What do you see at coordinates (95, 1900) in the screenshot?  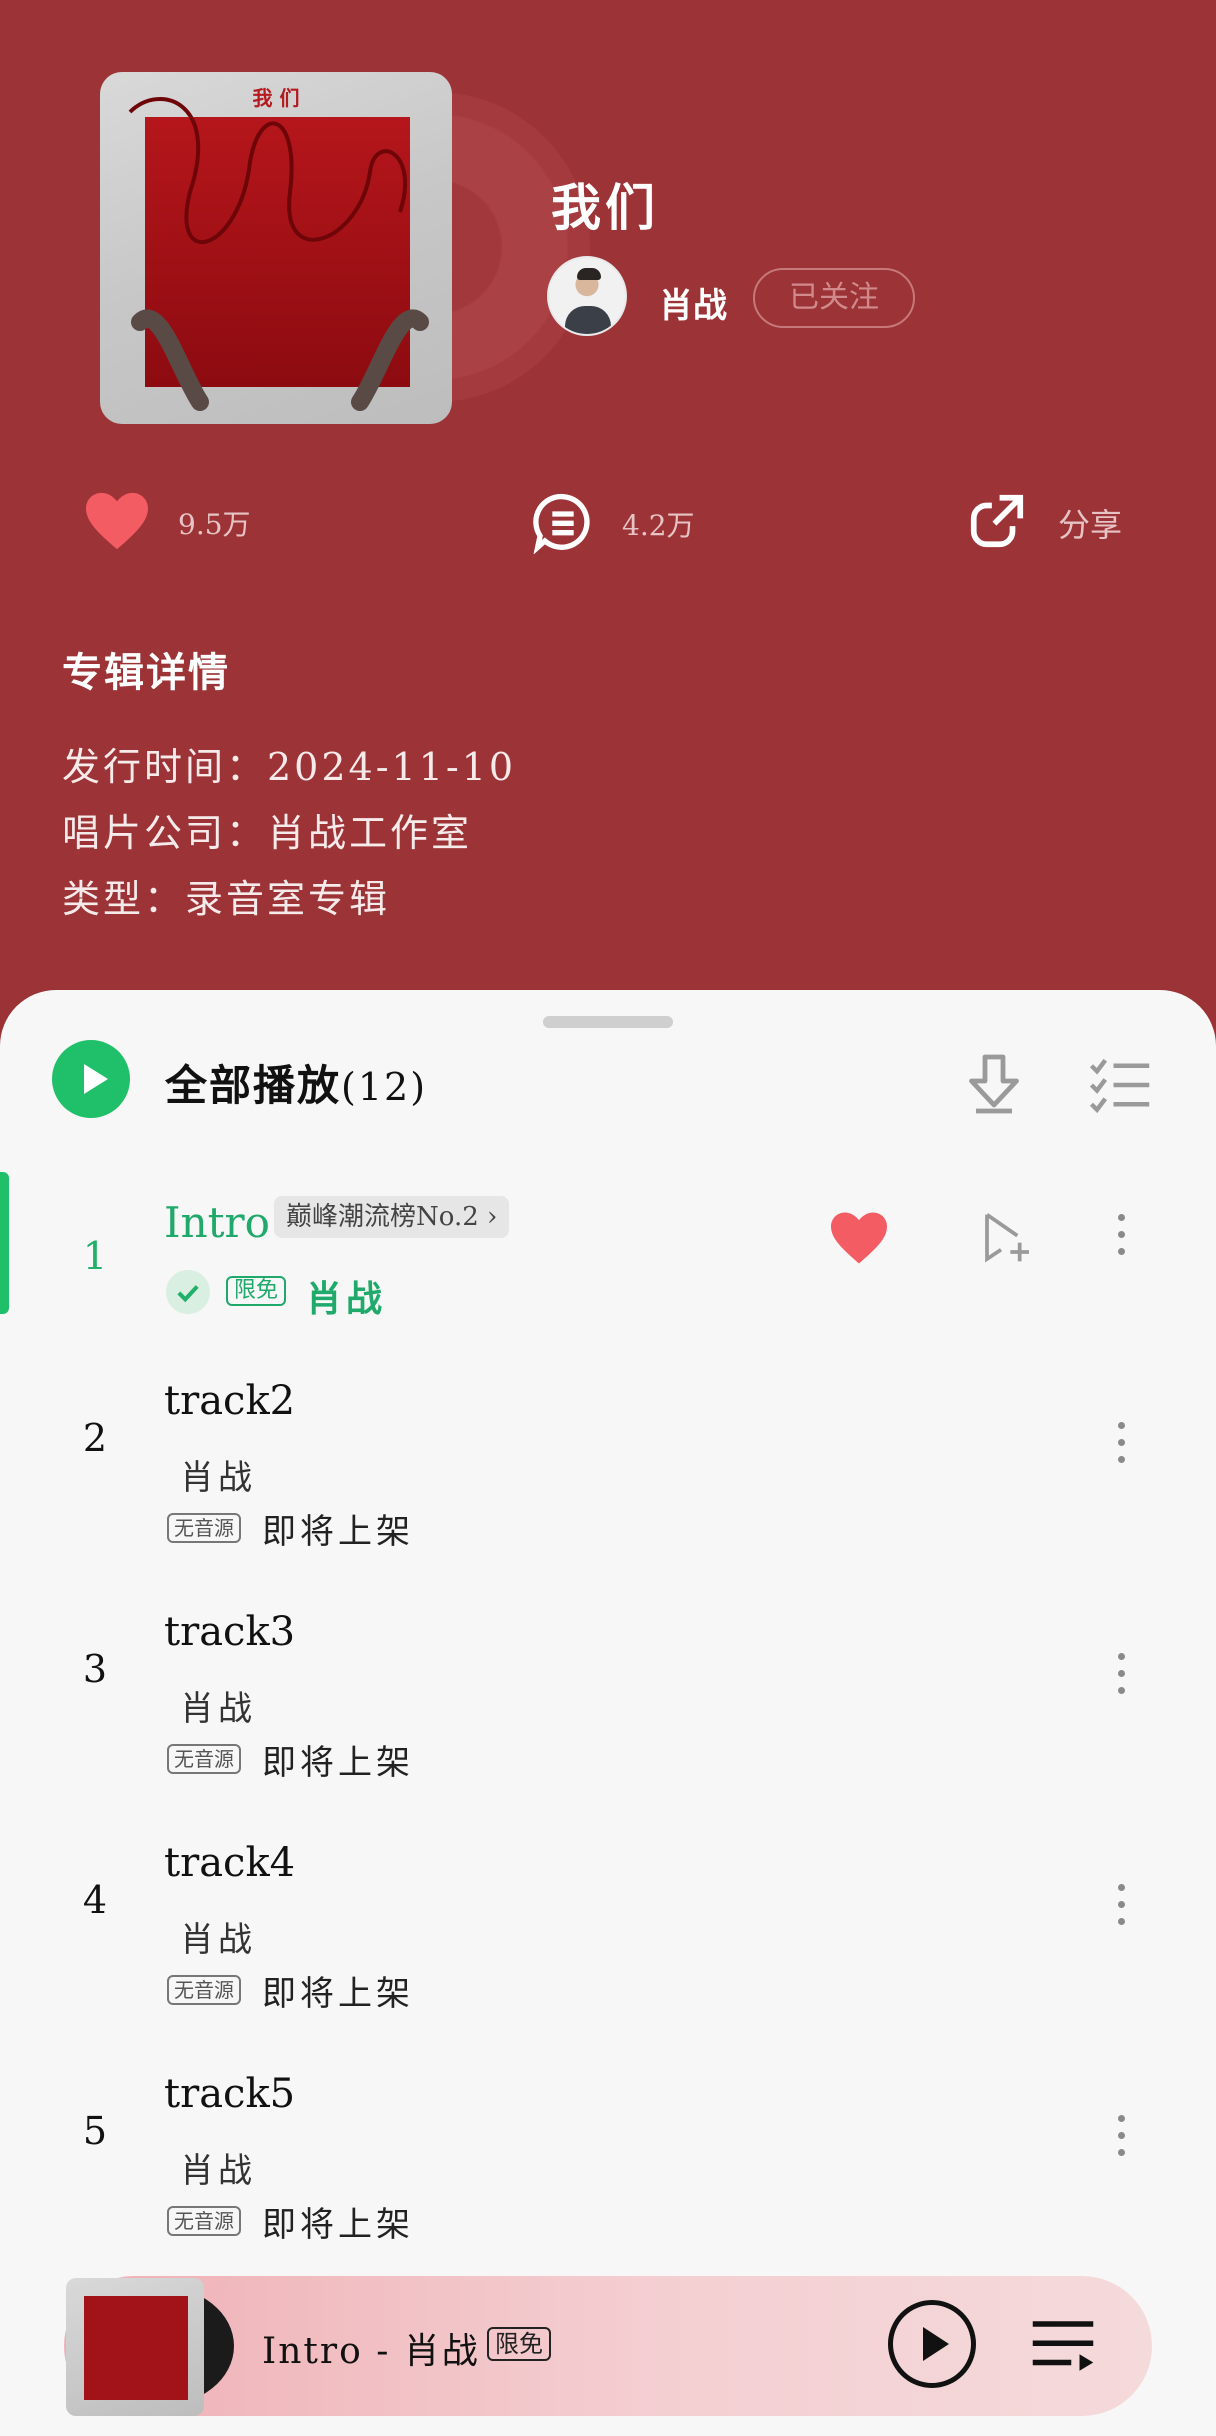 I see `track-index: 4` at bounding box center [95, 1900].